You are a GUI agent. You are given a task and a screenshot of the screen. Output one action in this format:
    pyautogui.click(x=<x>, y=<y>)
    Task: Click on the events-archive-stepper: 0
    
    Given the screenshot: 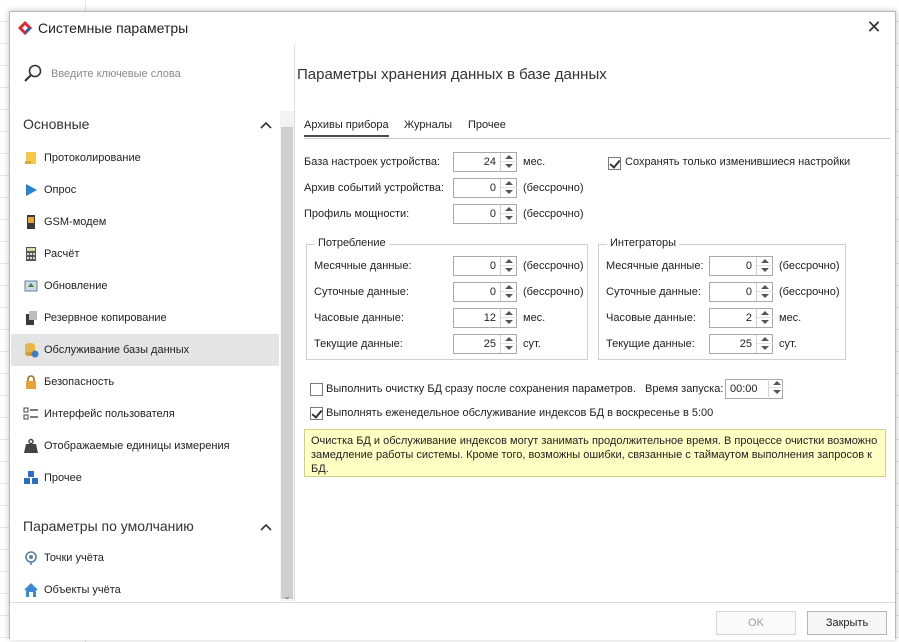 What is the action you would take?
    pyautogui.click(x=485, y=188)
    